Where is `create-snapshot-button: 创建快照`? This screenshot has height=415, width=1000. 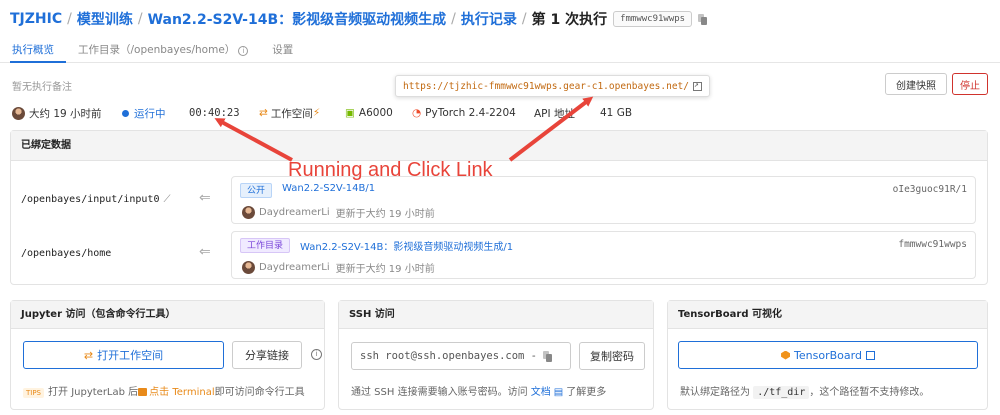 create-snapshot-button: 创建快照 is located at coordinates (916, 84).